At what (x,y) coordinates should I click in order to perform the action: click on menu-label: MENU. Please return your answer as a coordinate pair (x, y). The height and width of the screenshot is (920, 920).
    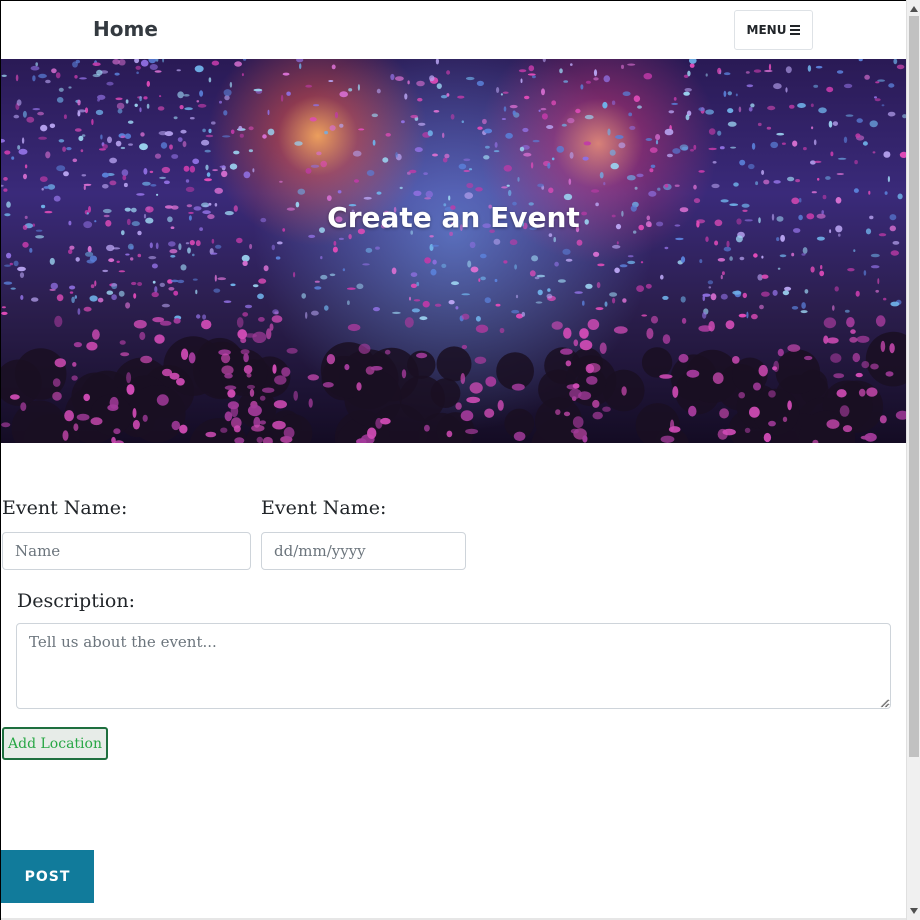
    Looking at the image, I should click on (766, 30).